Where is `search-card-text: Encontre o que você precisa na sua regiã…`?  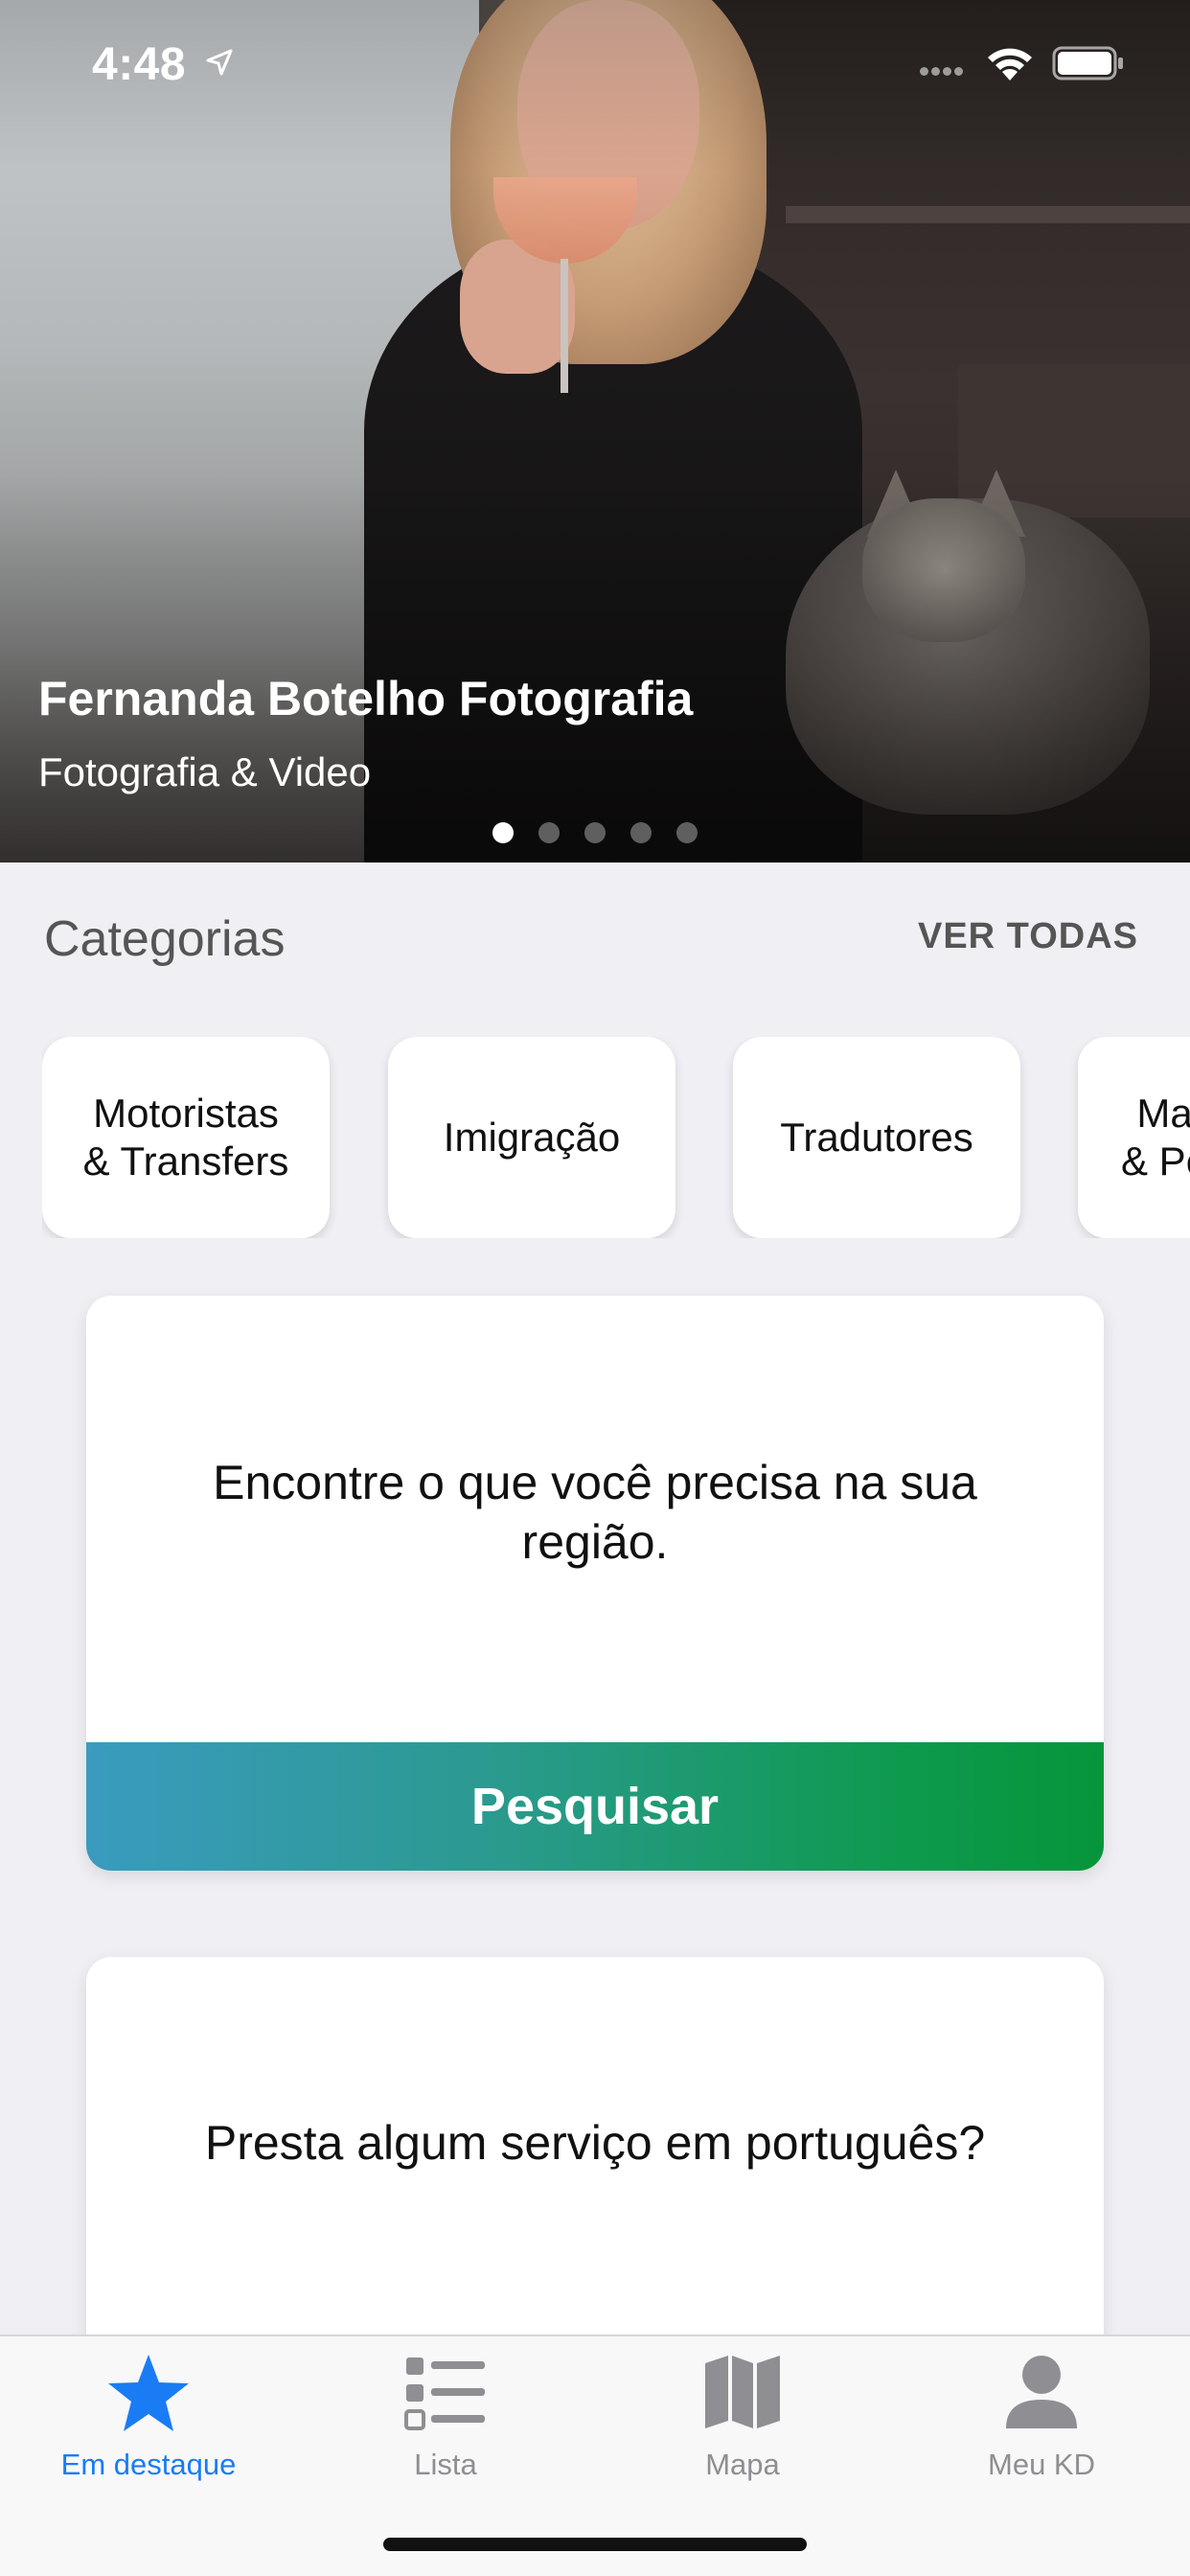
search-card-text: Encontre o que você precisa na sua regiã… is located at coordinates (595, 1512).